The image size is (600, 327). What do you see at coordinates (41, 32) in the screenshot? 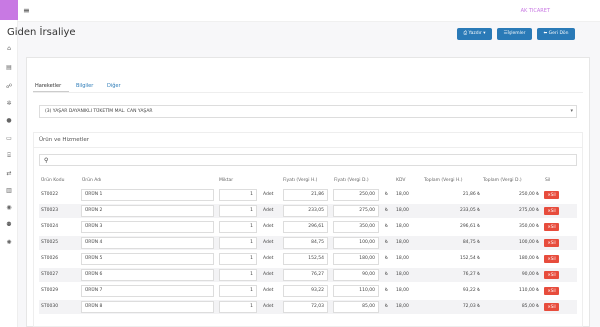
I see `page-title: Giden İrsaliye` at bounding box center [41, 32].